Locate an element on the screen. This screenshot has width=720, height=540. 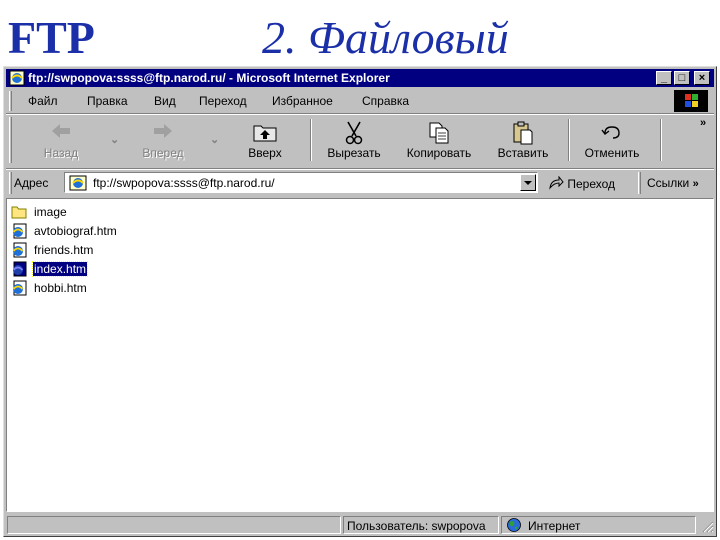
up-folder-icon is located at coordinates (265, 133).